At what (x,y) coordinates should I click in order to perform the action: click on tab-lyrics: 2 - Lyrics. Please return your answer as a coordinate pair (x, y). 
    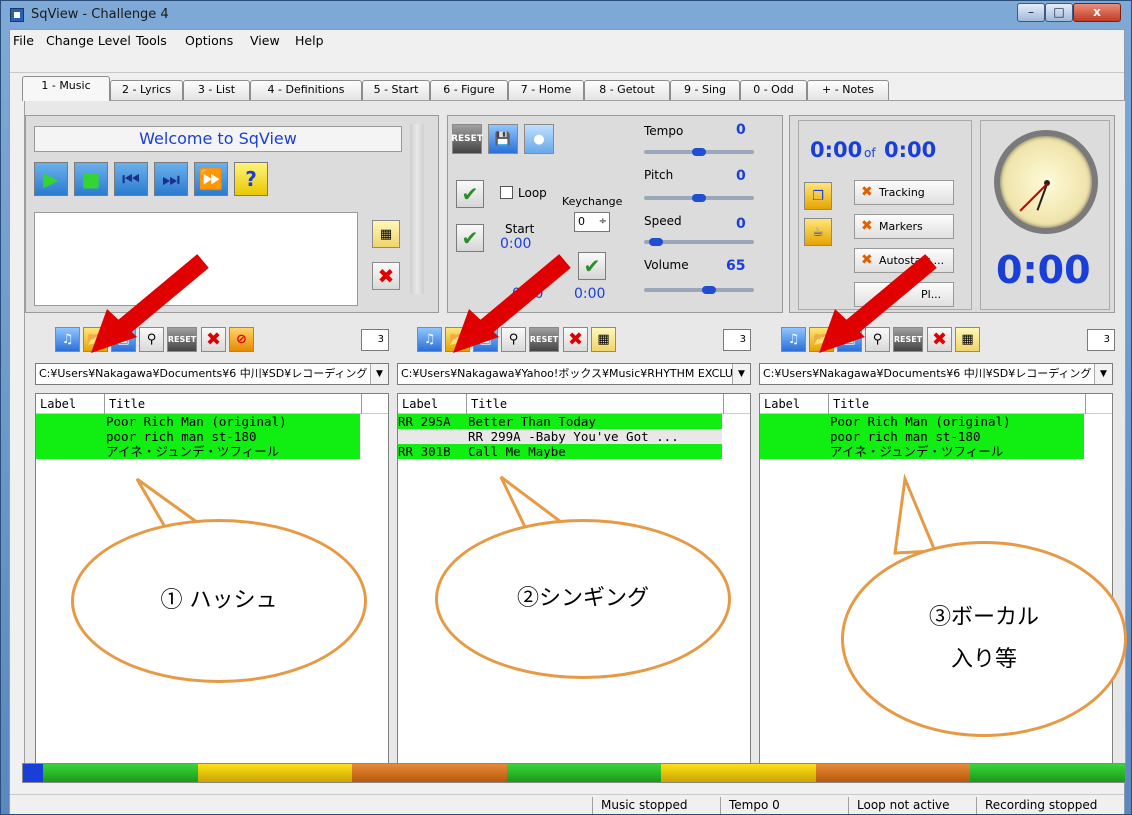
    Looking at the image, I should click on (146, 90).